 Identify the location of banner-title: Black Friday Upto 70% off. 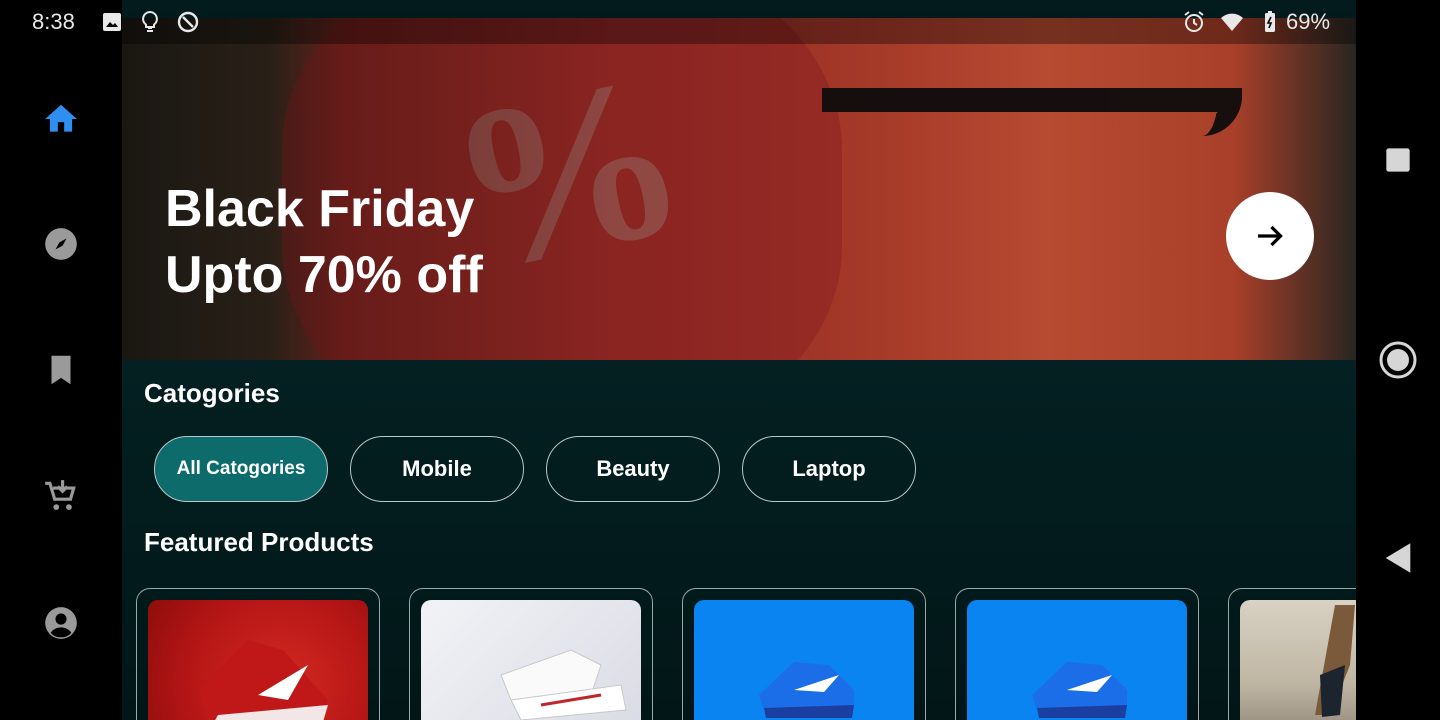
(324, 242).